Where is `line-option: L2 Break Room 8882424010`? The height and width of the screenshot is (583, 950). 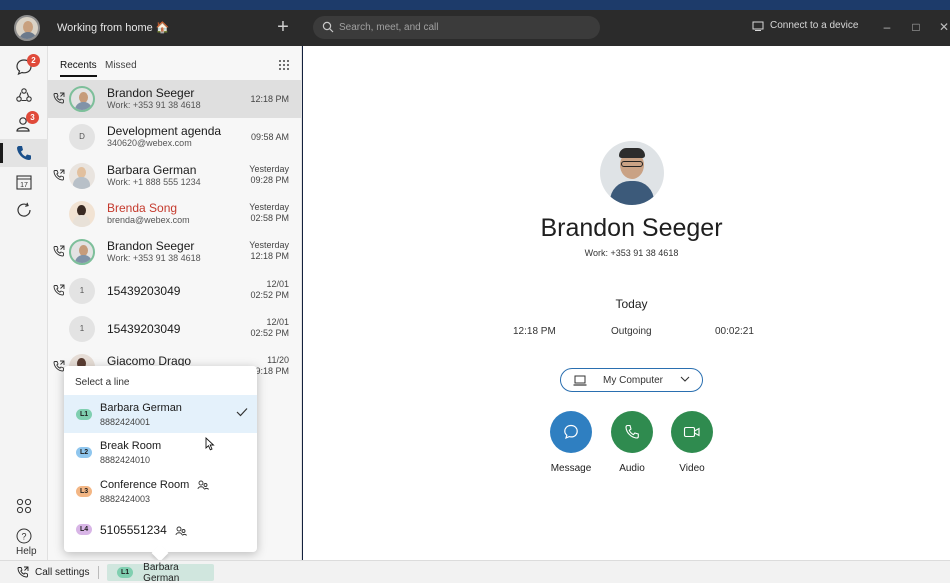 line-option: L2 Break Room 8882424010 is located at coordinates (160, 452).